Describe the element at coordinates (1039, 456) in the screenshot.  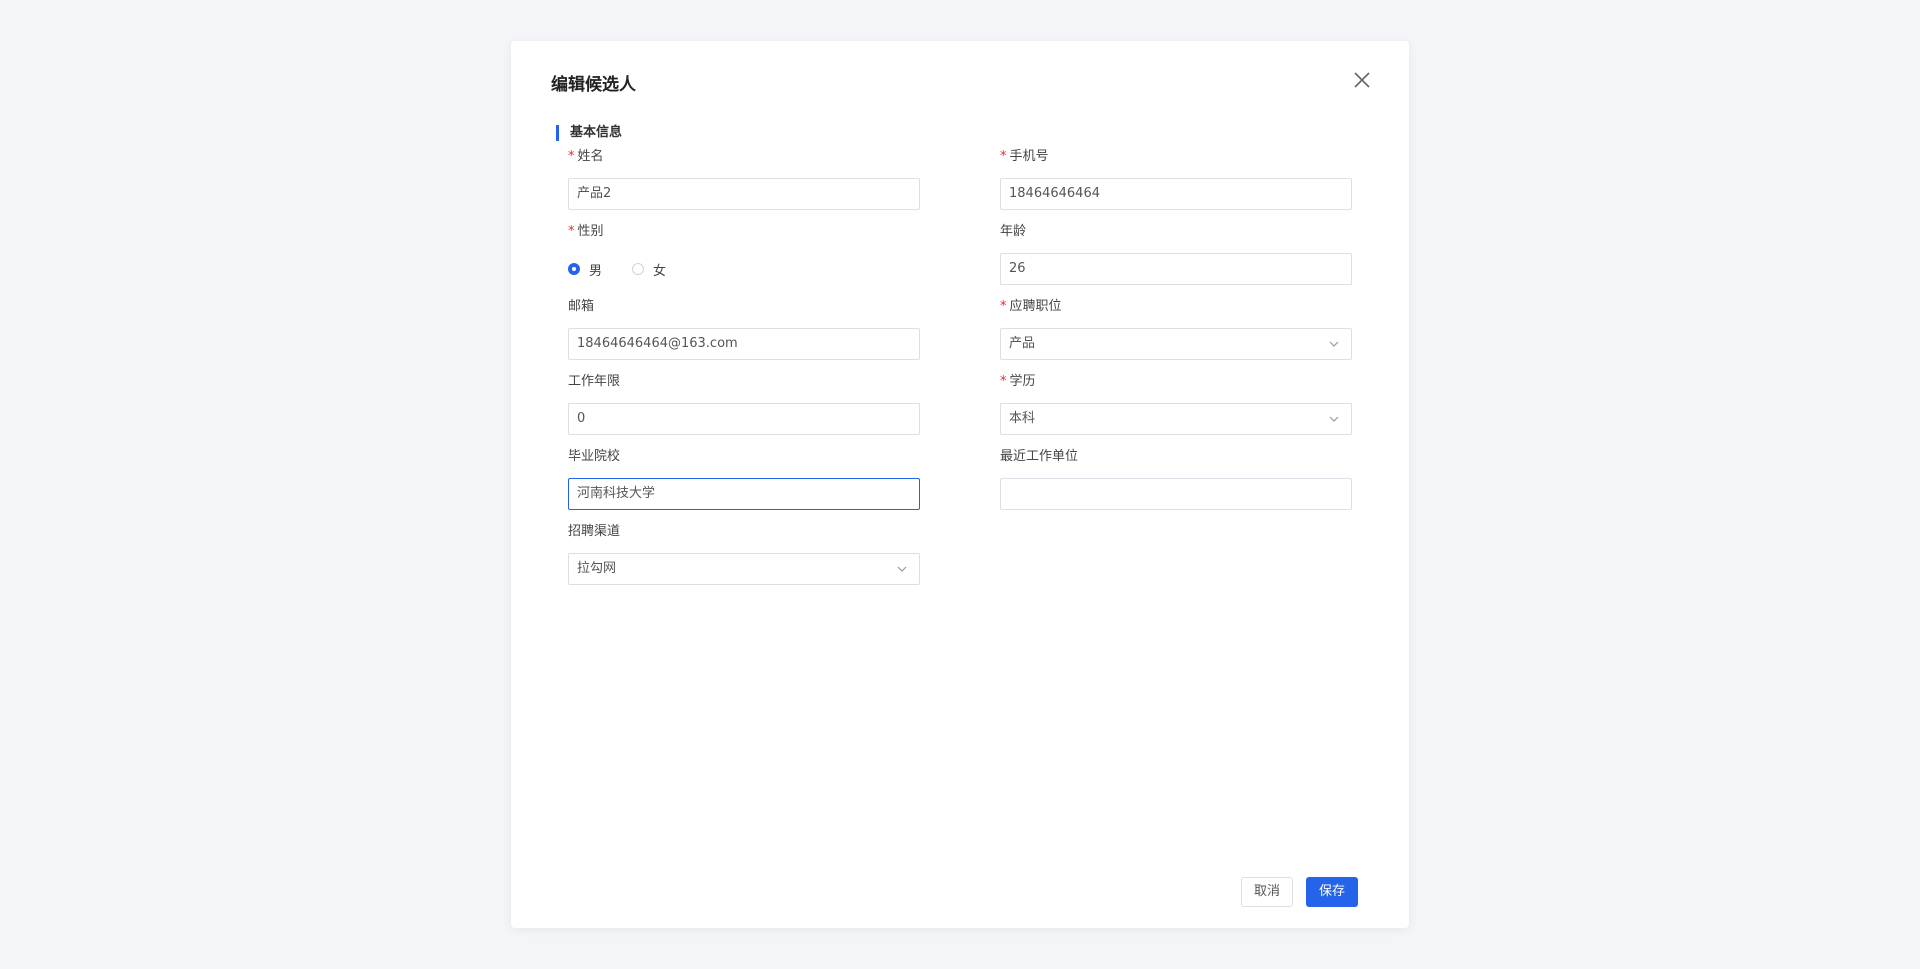
I see `recent-company-label: 最近工作单位` at that location.